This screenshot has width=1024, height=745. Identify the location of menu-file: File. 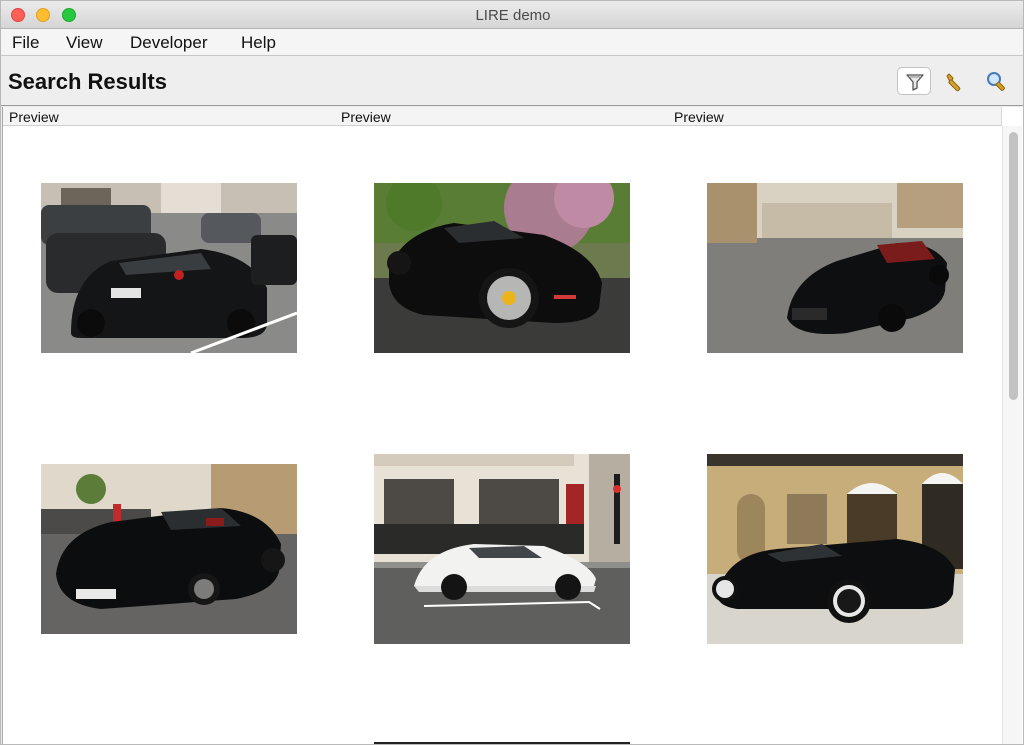
(25, 43).